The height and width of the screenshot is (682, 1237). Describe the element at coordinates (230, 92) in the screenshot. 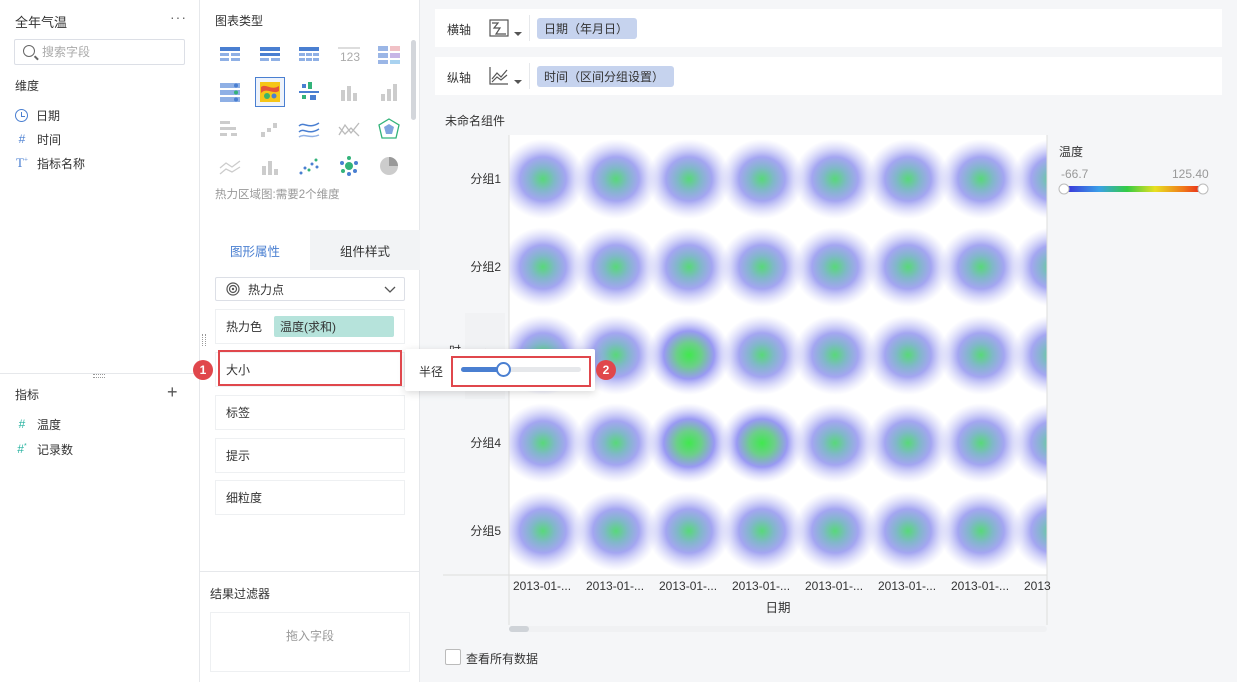

I see `dashboard-list-icon` at that location.